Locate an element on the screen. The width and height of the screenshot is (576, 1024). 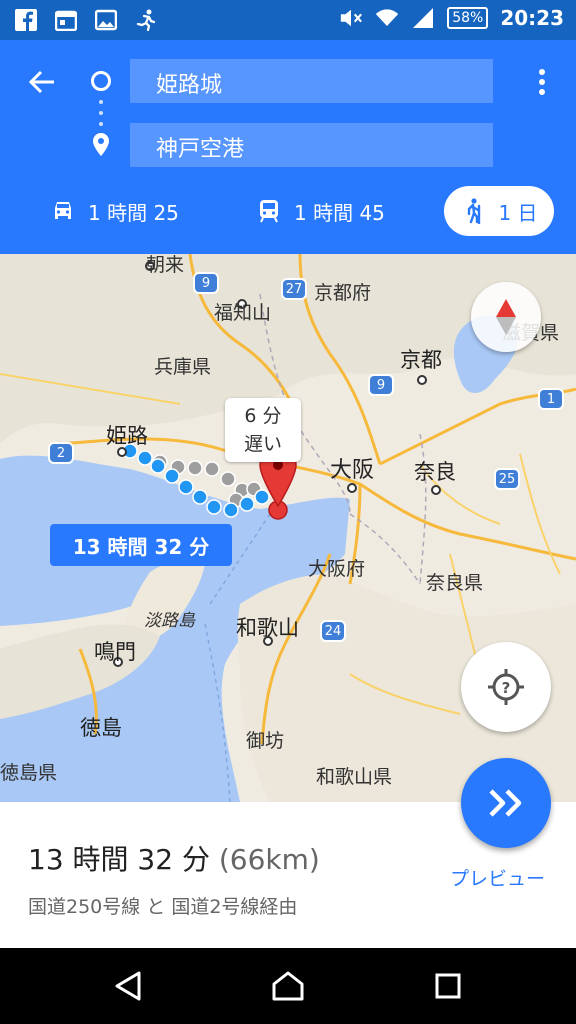
mode-transit-label: 1 時間 45 is located at coordinates (339, 212).